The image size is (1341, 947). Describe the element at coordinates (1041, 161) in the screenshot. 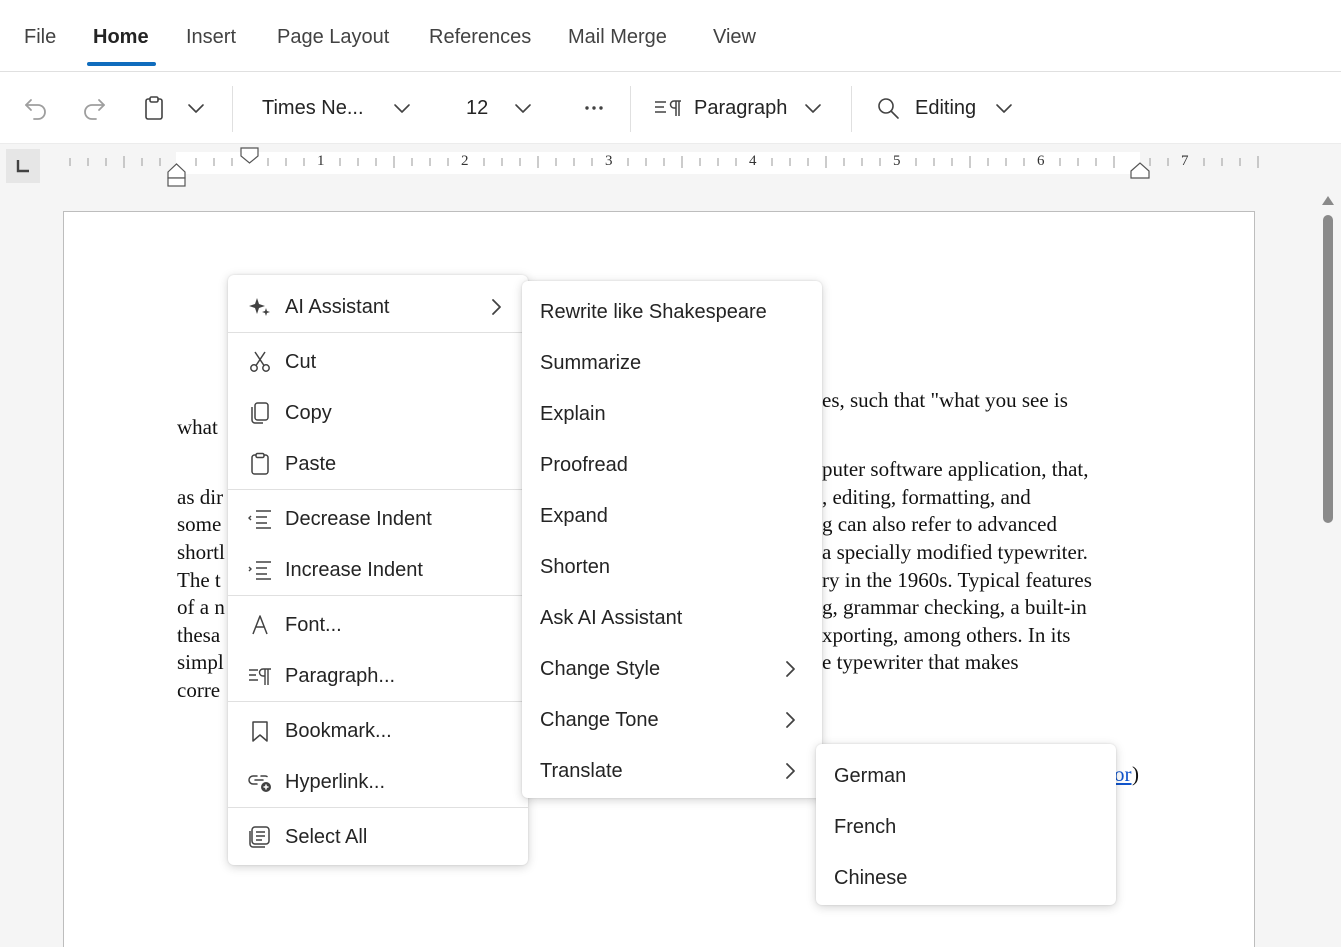

I see `ruler-number: 6` at that location.